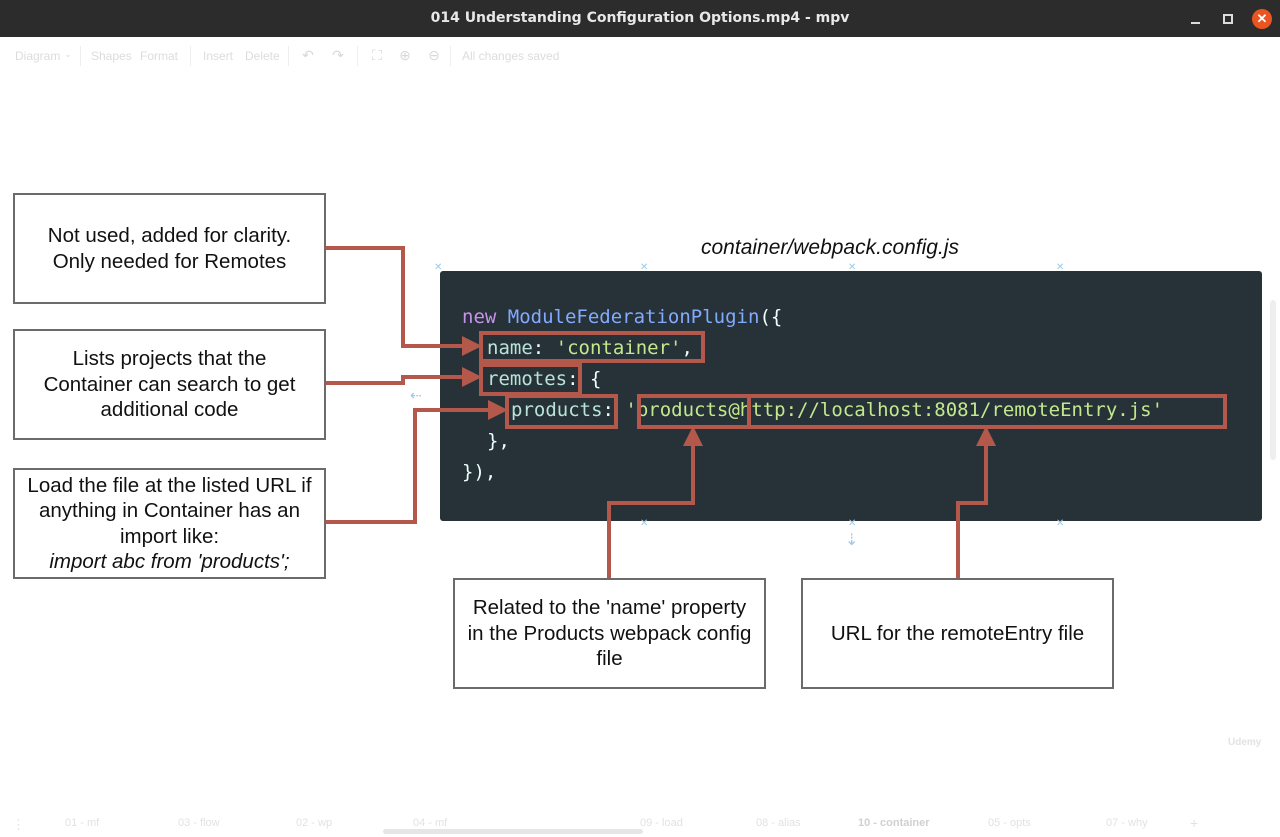 Image resolution: width=1280 pixels, height=837 pixels. I want to click on arrow-left-icon: ⇠, so click(416, 395).